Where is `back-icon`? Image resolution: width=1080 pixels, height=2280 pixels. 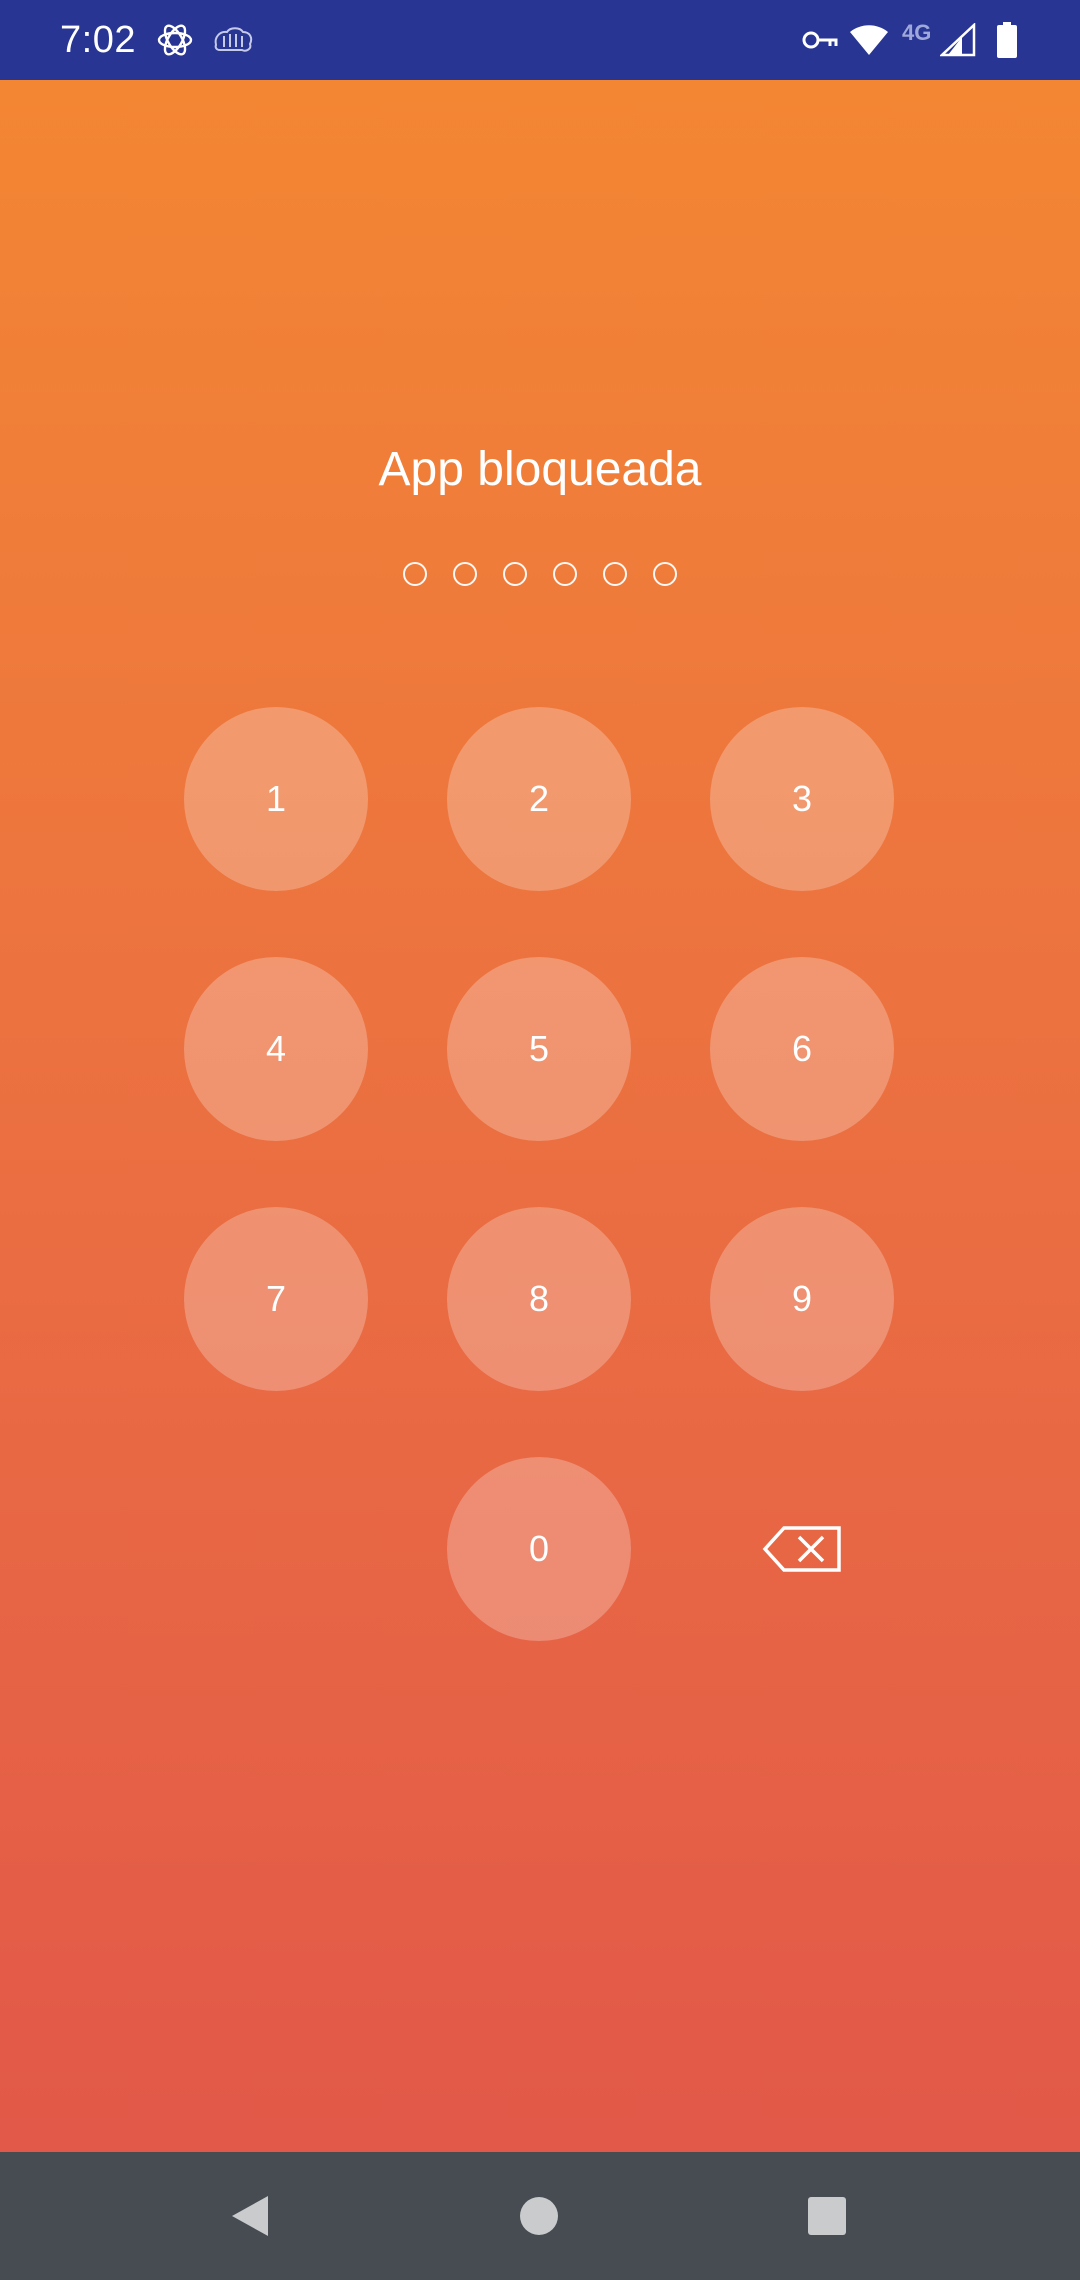 back-icon is located at coordinates (250, 2216).